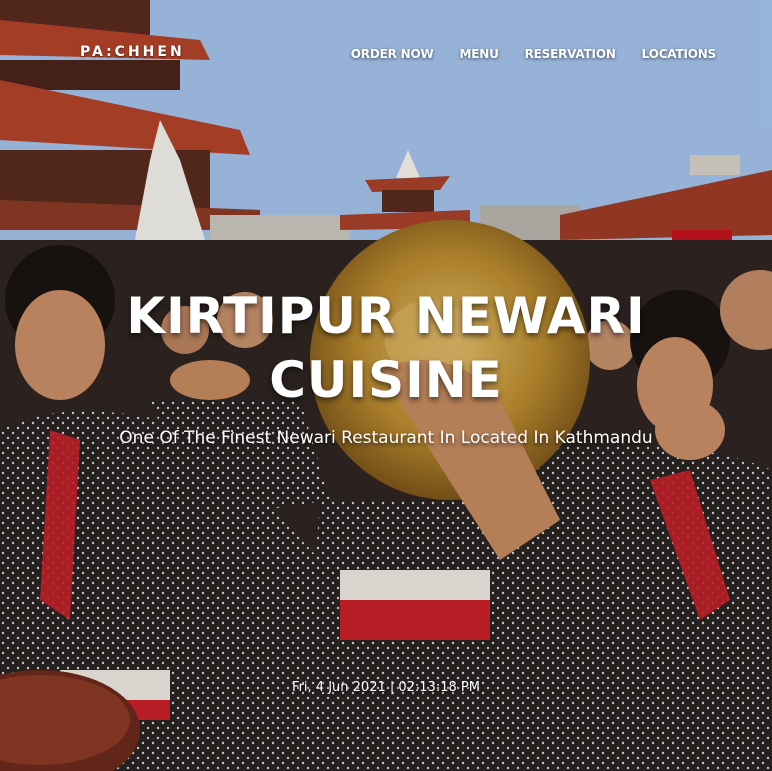 This screenshot has height=771, width=772. What do you see at coordinates (679, 54) in the screenshot?
I see `nav-locations: LOCATIONS` at bounding box center [679, 54].